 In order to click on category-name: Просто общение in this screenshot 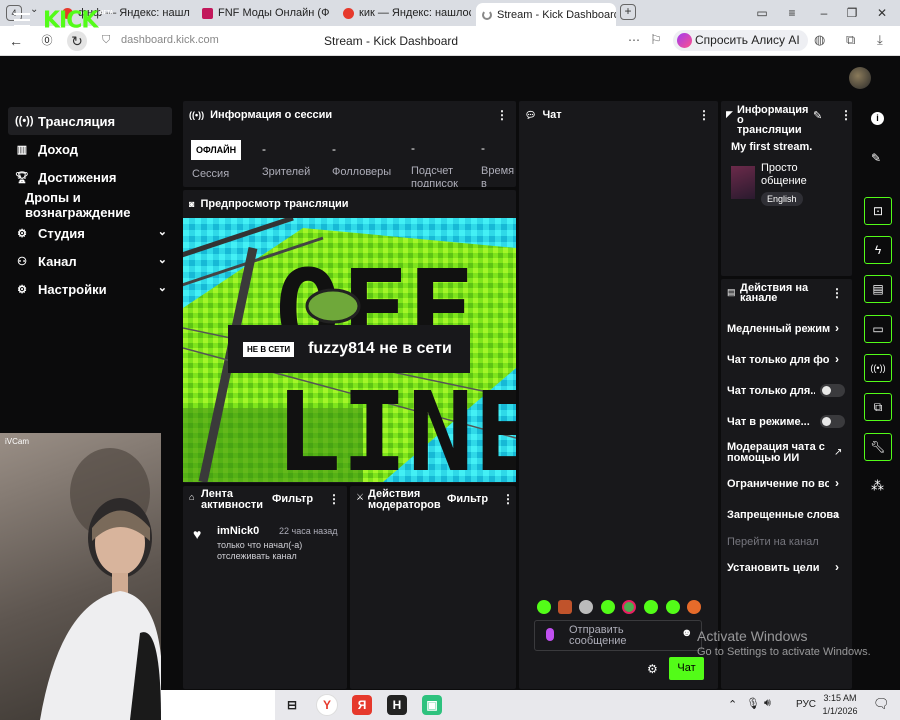, I will do `click(791, 175)`.